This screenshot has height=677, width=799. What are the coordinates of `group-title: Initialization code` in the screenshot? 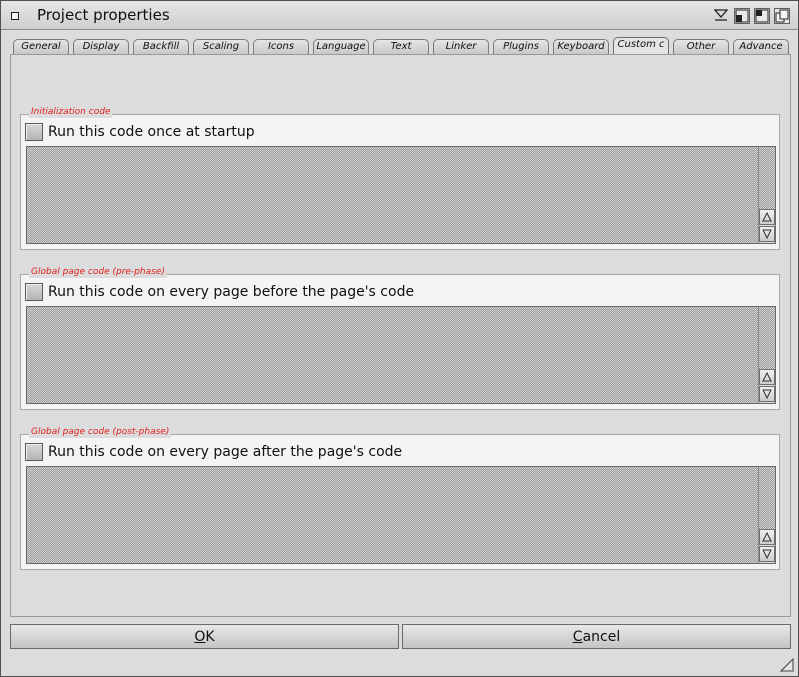 It's located at (71, 112).